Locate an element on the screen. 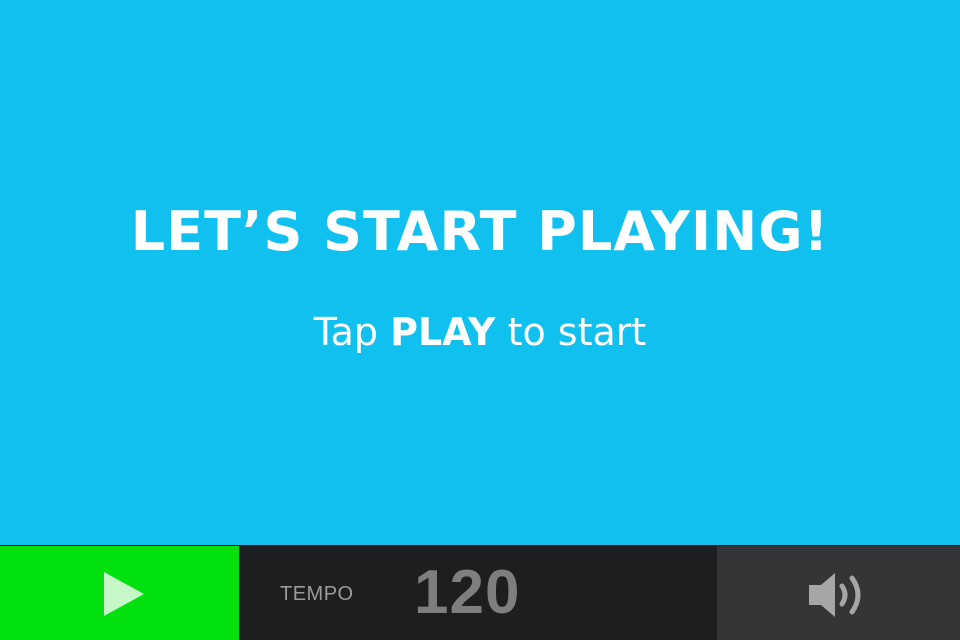 The height and width of the screenshot is (640, 960). tempo-panel: TEMPO 120 is located at coordinates (478, 593).